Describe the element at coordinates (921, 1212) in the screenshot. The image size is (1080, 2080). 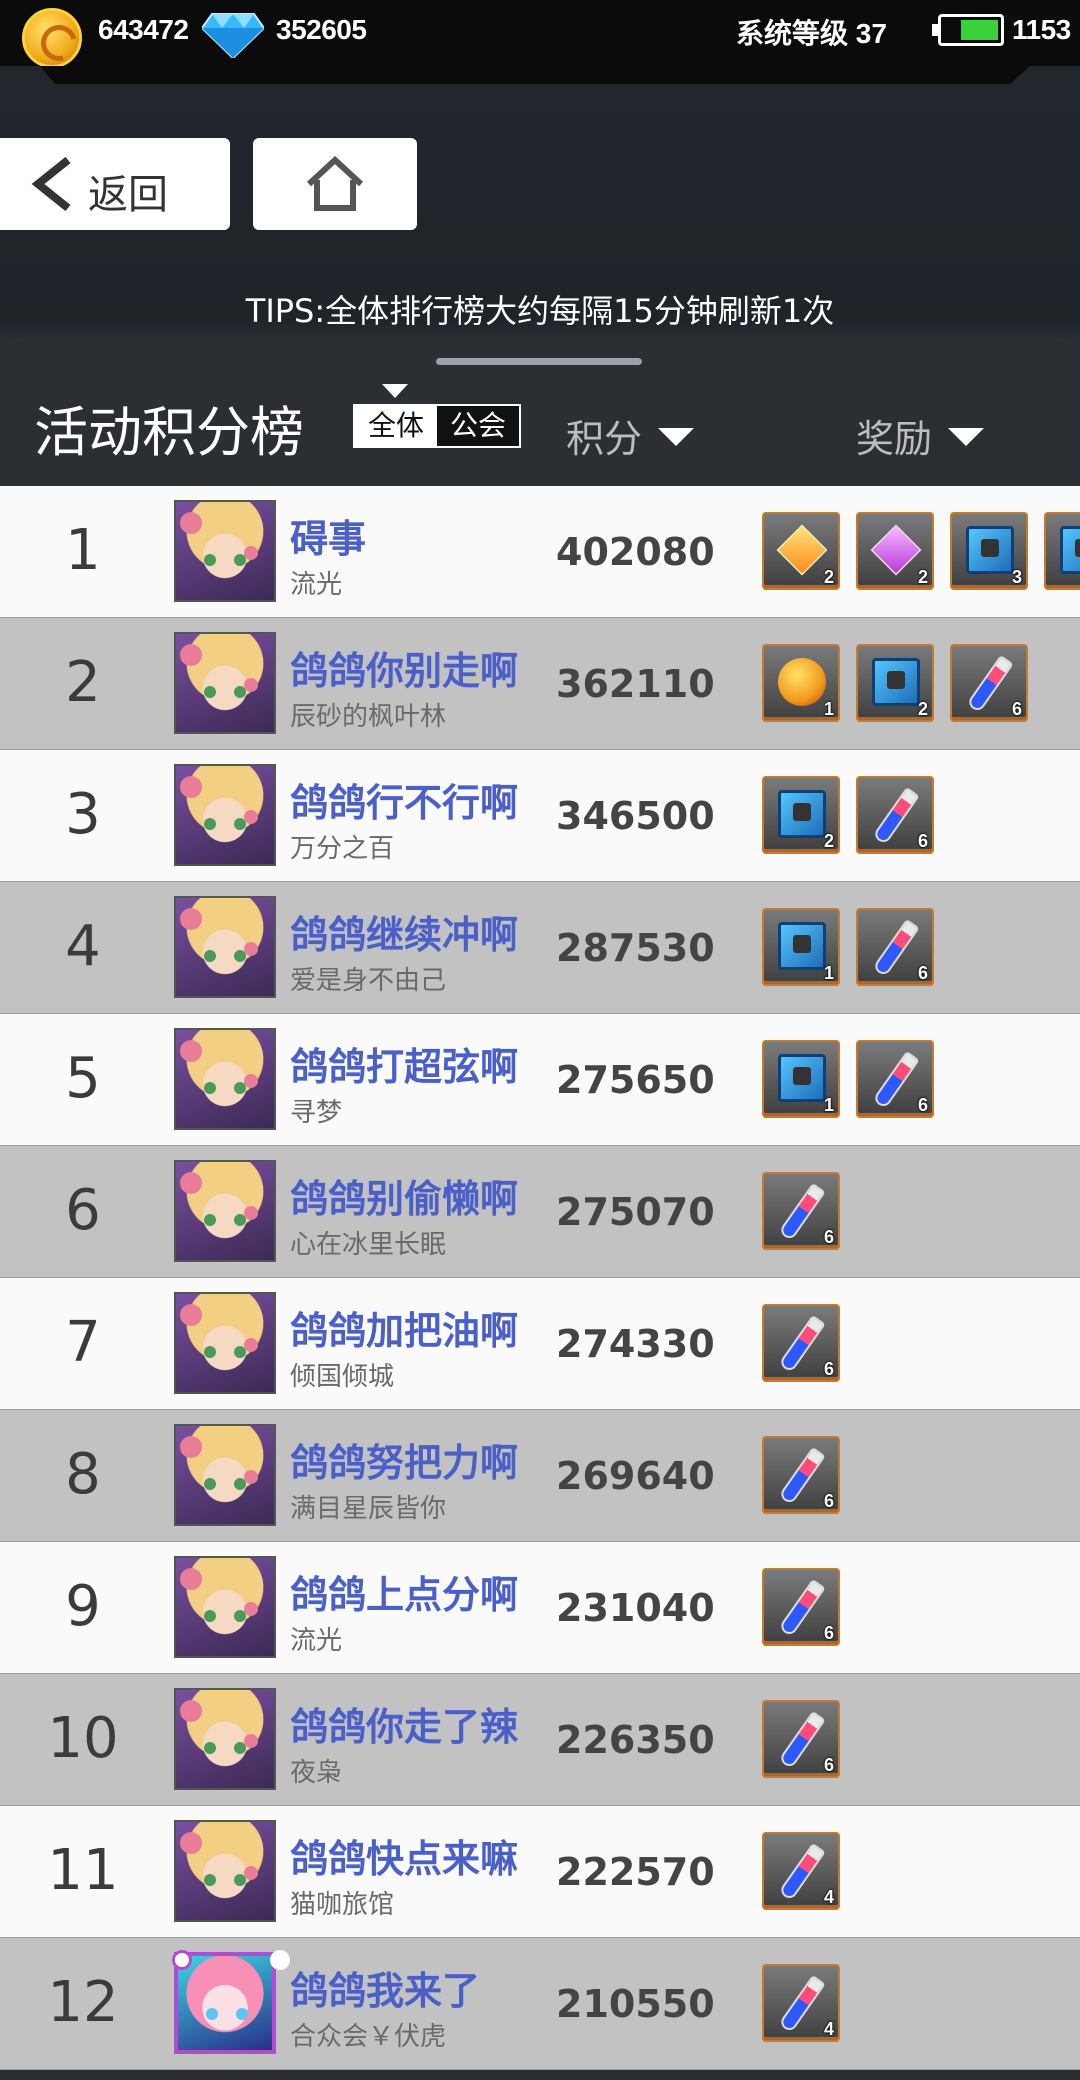
I see `reward-list: 6` at that location.